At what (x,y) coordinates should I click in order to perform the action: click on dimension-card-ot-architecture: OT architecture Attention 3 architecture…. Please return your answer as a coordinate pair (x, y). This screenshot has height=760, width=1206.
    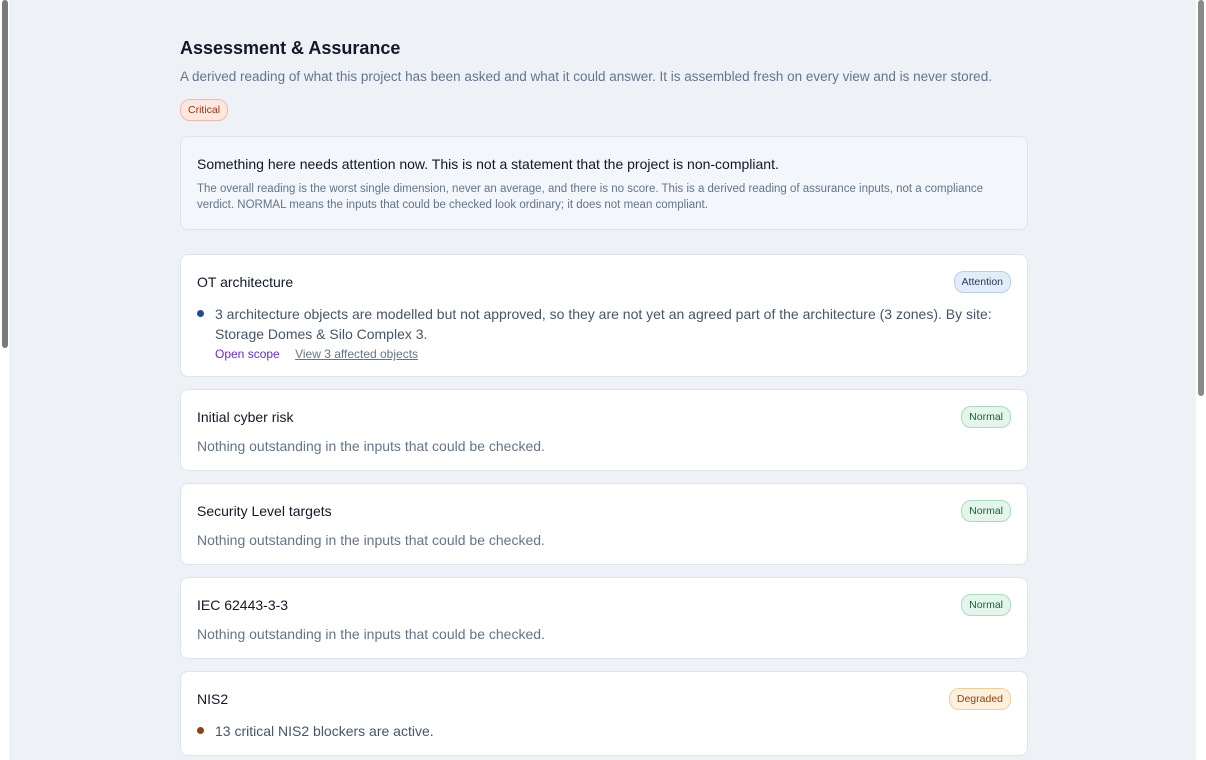
    Looking at the image, I should click on (604, 315).